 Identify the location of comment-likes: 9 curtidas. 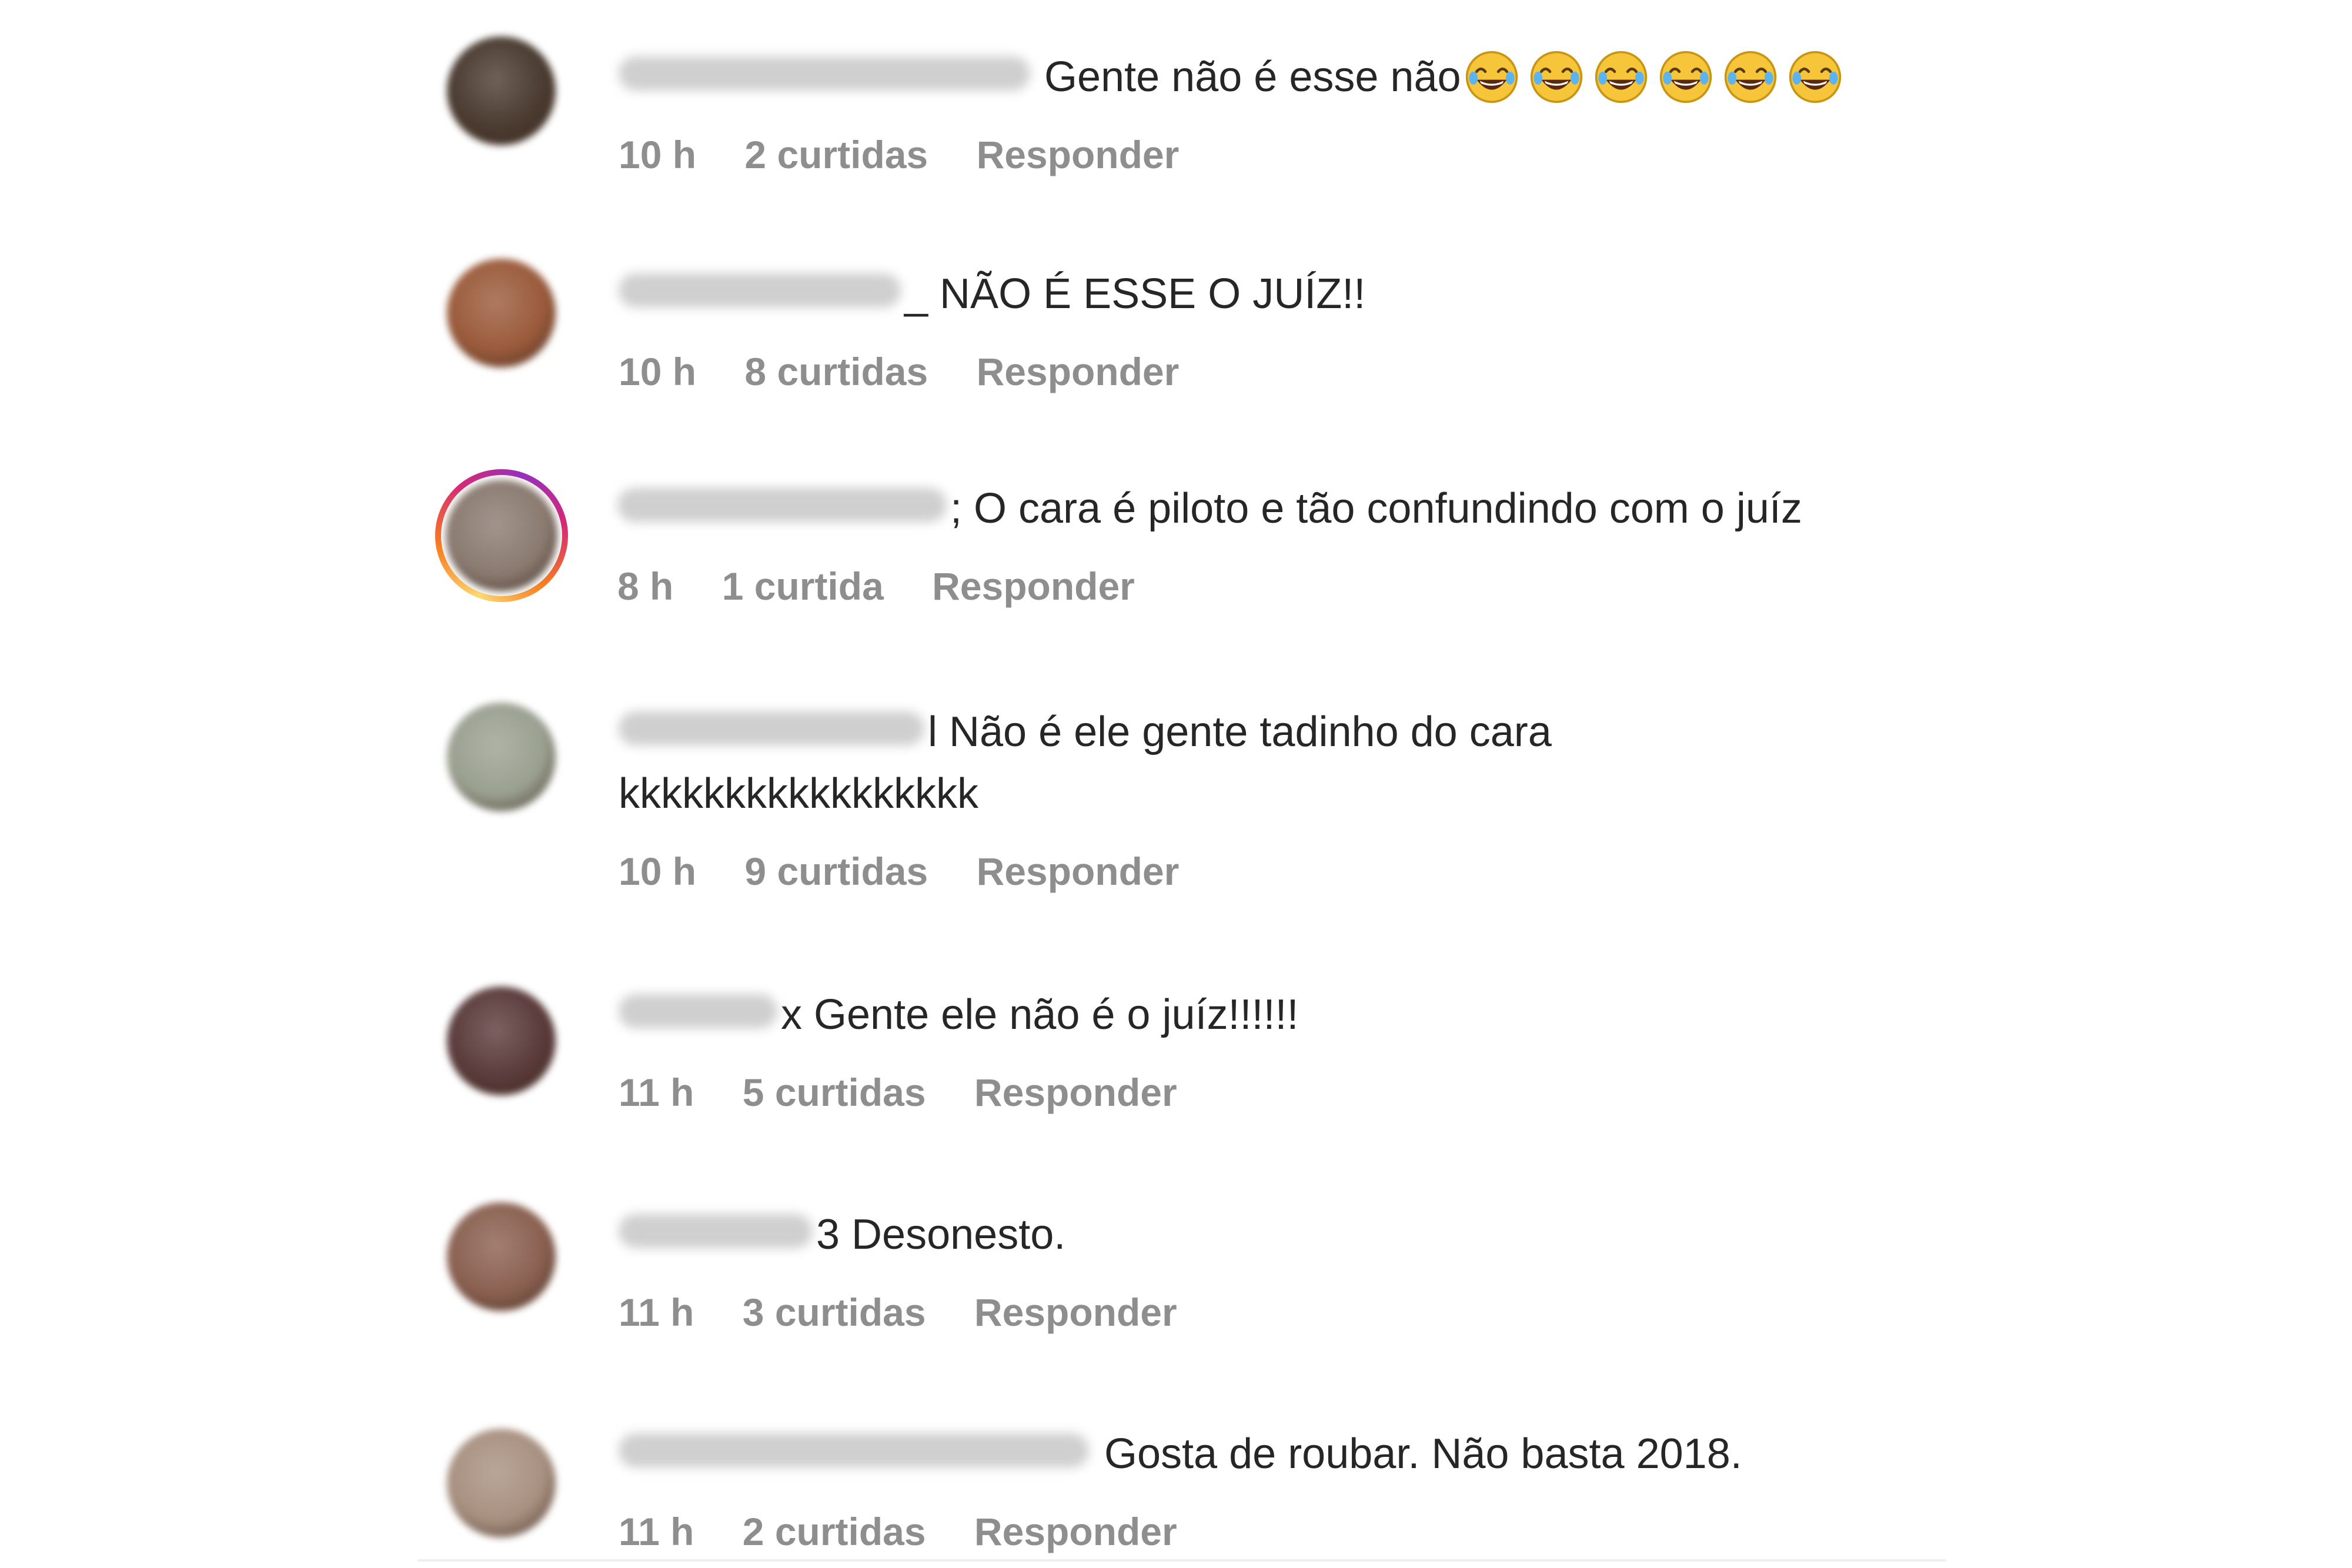
(836, 871).